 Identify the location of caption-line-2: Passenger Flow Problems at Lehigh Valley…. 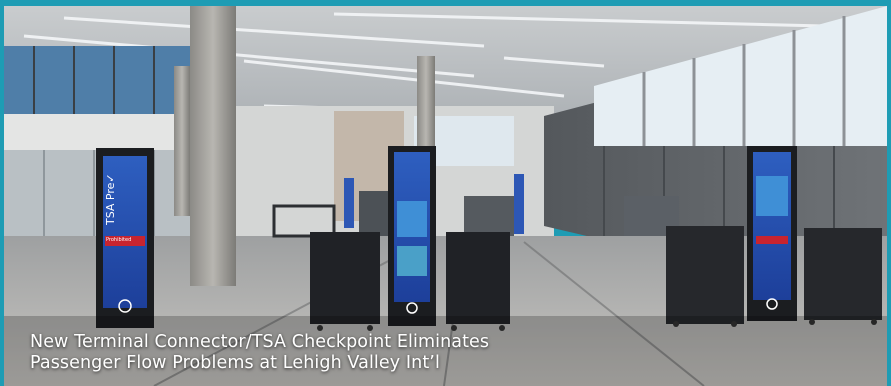
(235, 363).